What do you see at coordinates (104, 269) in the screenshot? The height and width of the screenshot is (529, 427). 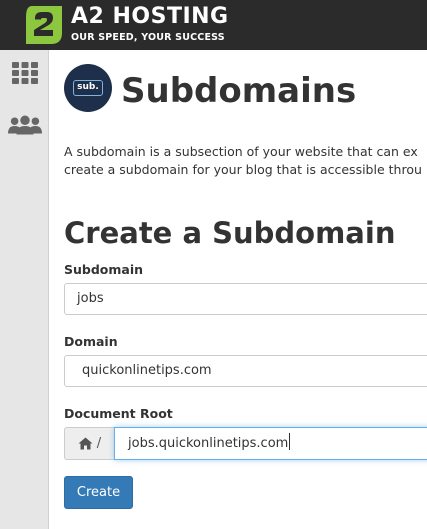 I see `subdomain-label: Subdomain` at bounding box center [104, 269].